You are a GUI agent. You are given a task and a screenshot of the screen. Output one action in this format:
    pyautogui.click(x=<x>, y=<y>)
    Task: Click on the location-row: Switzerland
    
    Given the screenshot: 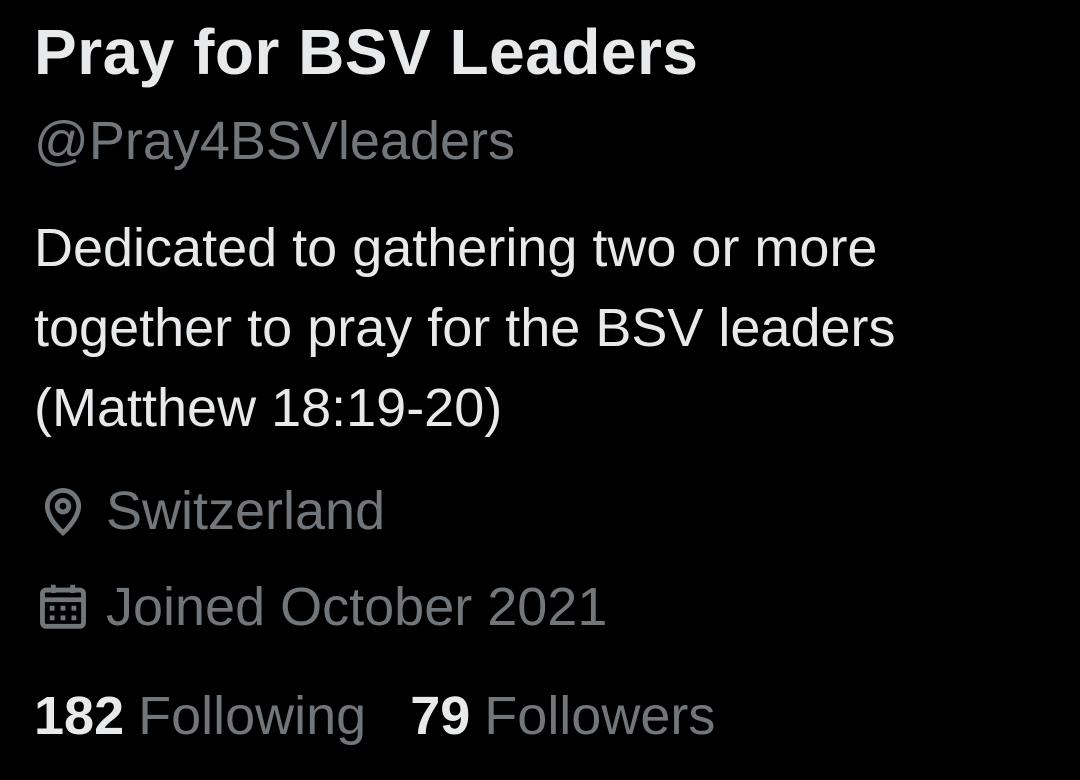 What is the action you would take?
    pyautogui.click(x=209, y=511)
    